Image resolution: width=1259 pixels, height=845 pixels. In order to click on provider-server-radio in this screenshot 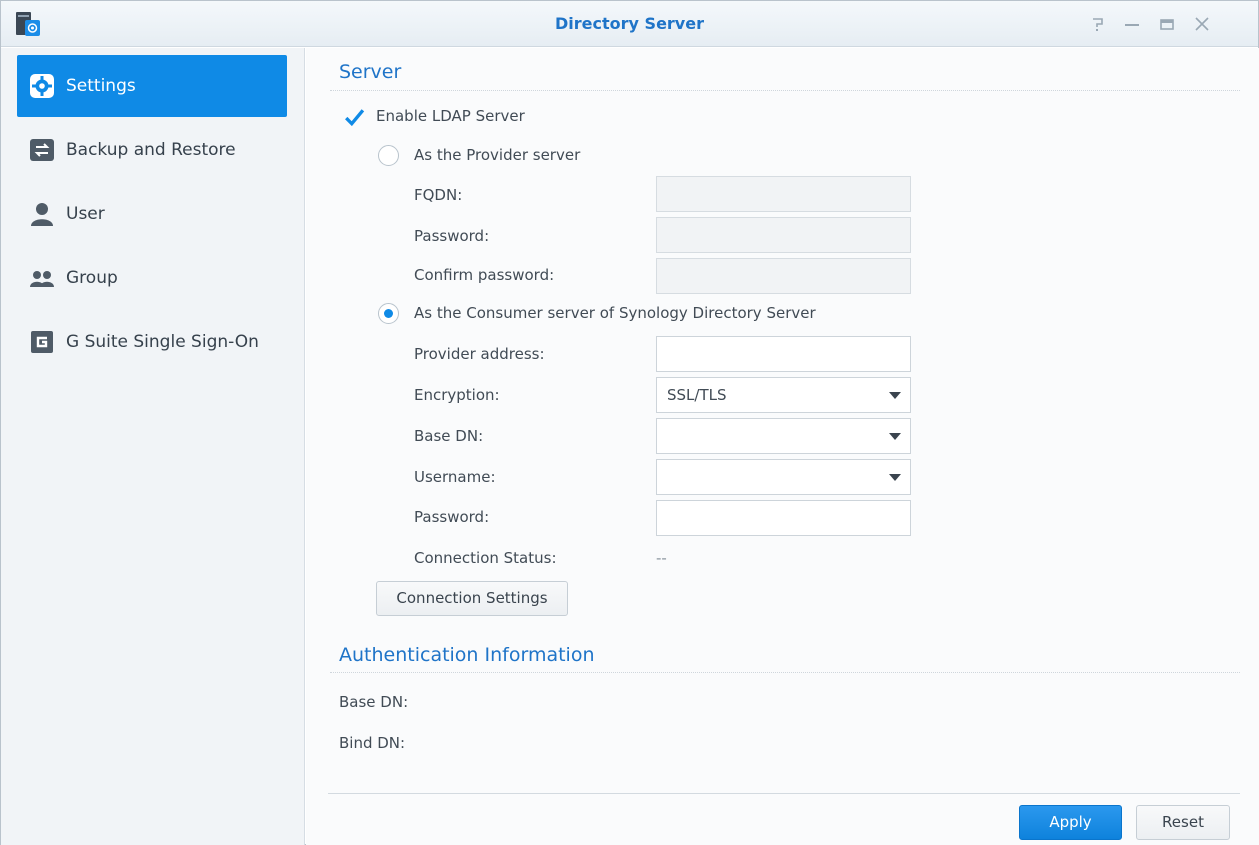, I will do `click(388, 155)`.